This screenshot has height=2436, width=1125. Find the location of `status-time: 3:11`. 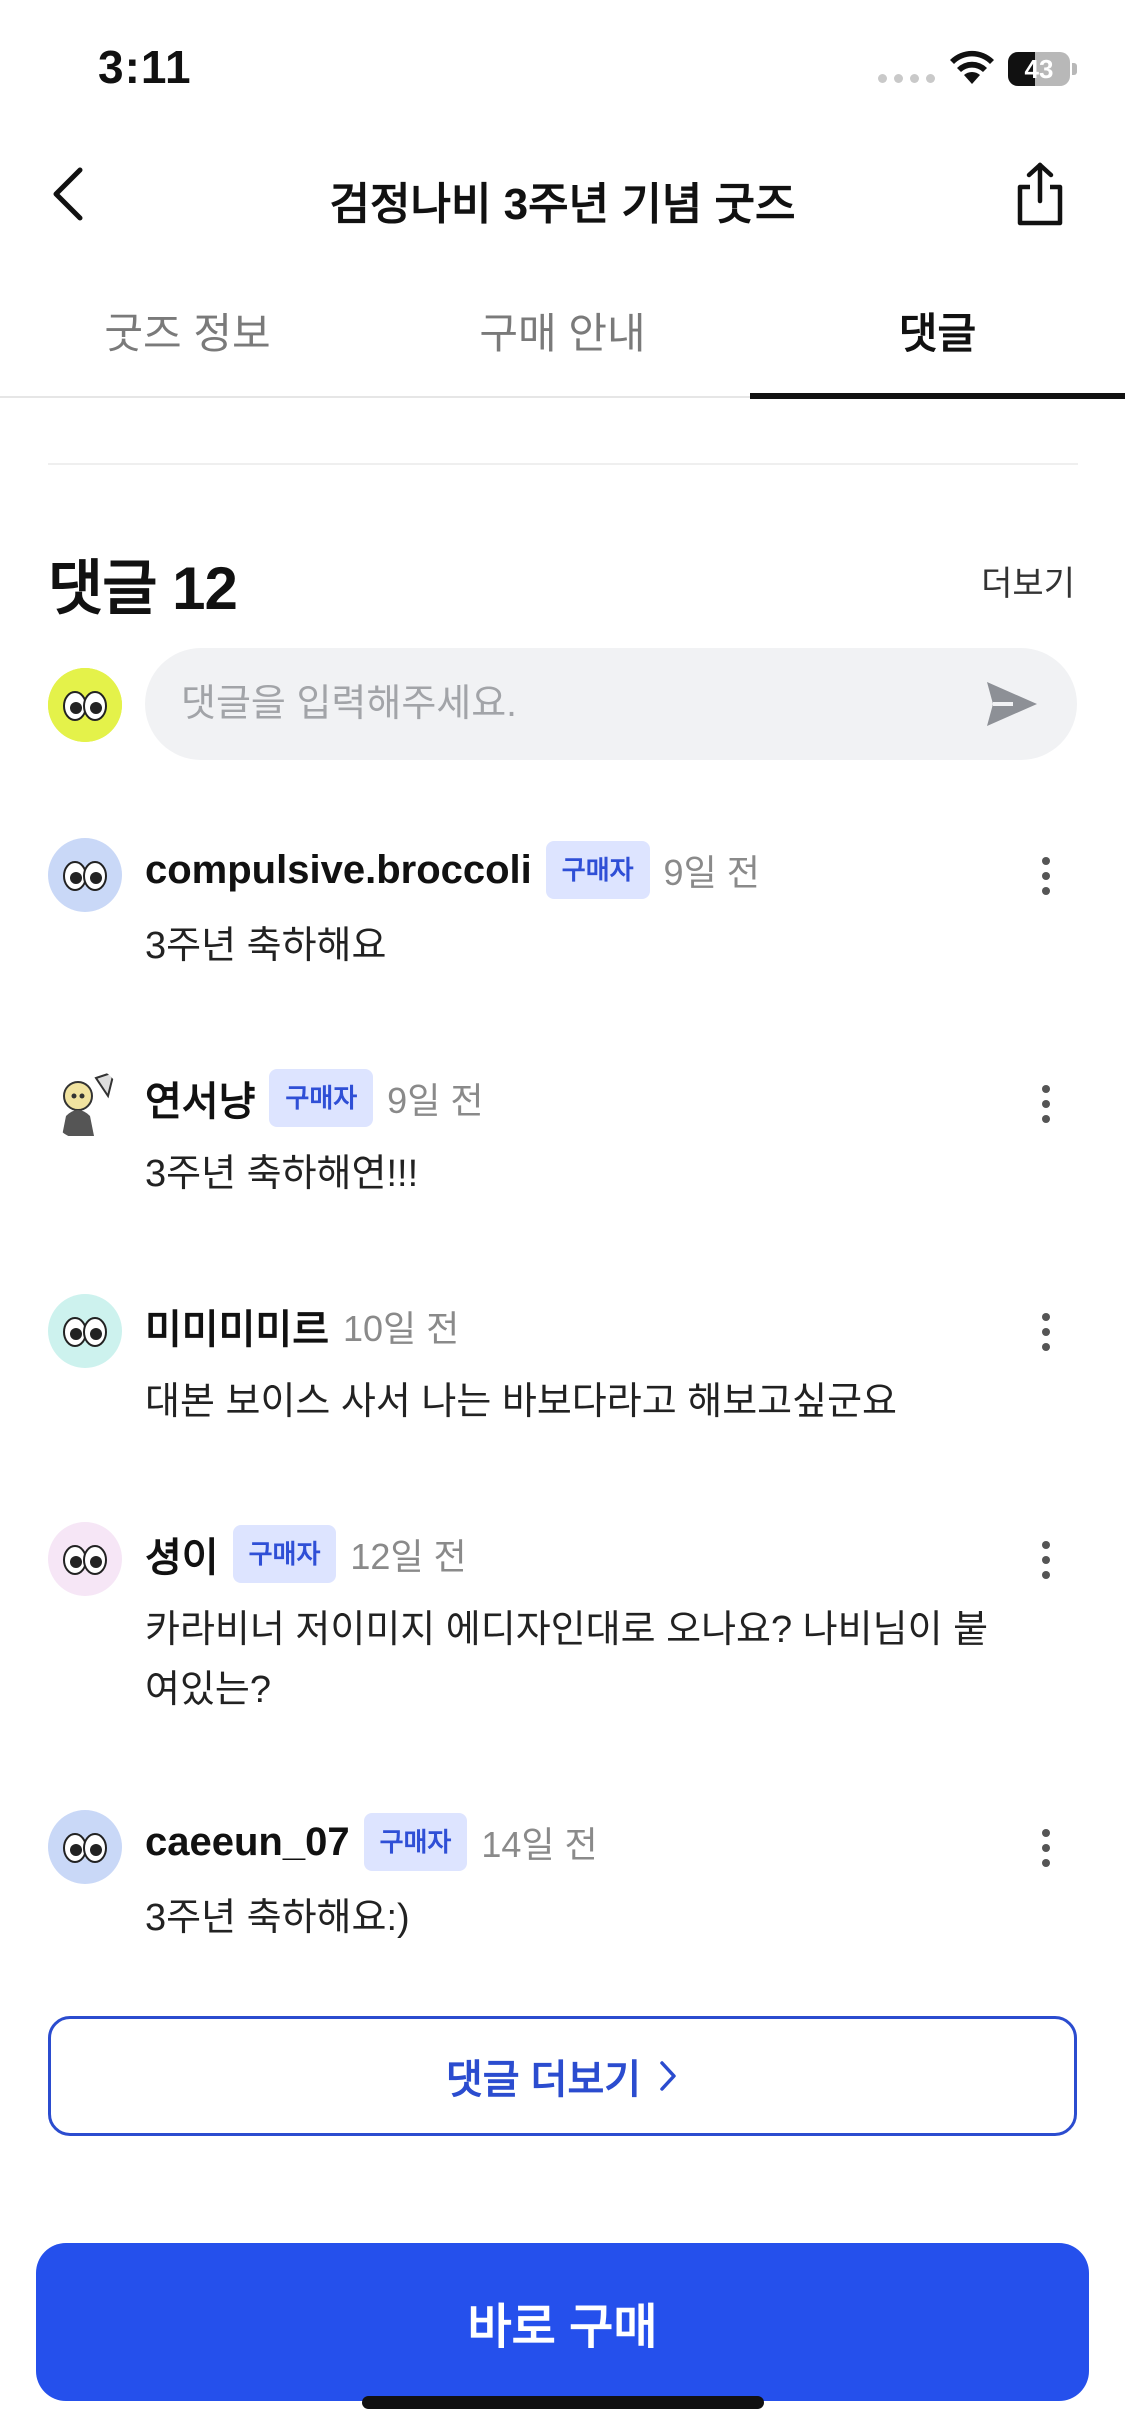

status-time: 3:11 is located at coordinates (145, 67).